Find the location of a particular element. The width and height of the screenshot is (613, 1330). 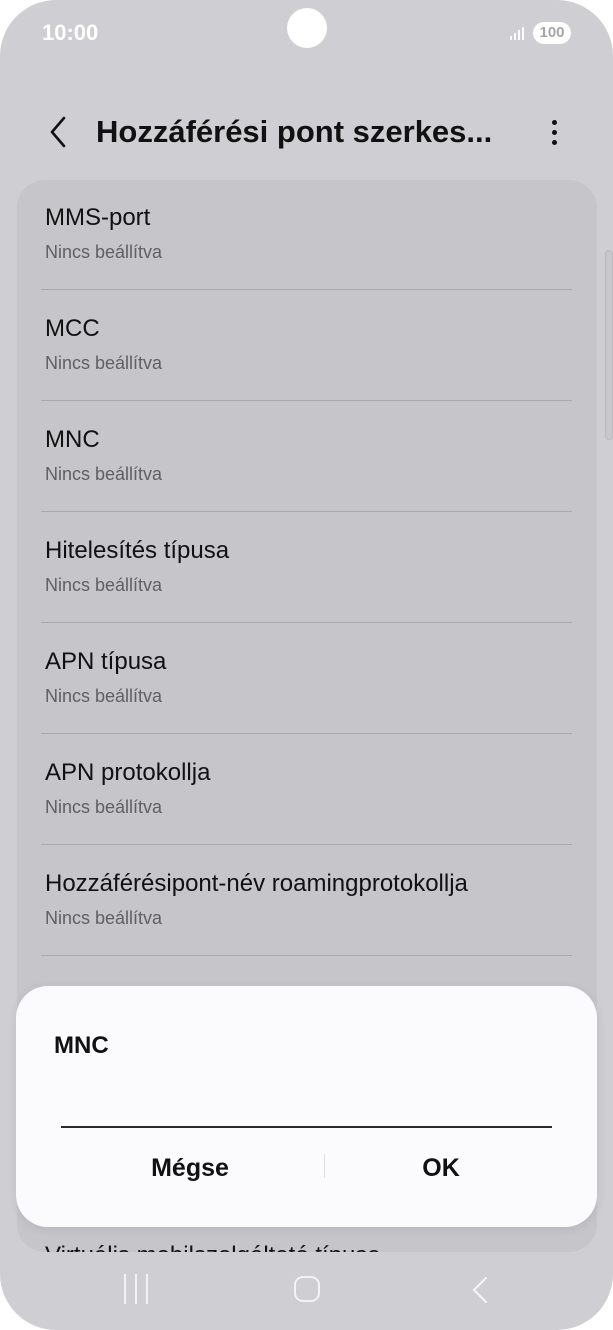

back-button is located at coordinates (58, 132).